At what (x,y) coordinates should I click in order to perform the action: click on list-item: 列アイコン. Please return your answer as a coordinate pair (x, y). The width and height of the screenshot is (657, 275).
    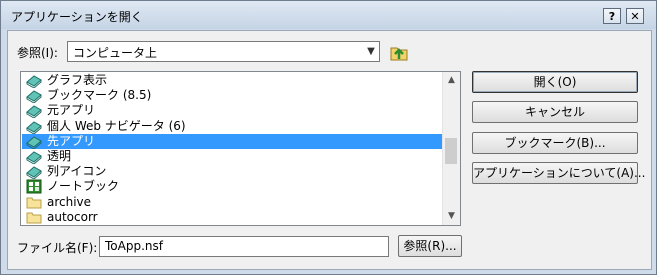
    Looking at the image, I should click on (232, 172).